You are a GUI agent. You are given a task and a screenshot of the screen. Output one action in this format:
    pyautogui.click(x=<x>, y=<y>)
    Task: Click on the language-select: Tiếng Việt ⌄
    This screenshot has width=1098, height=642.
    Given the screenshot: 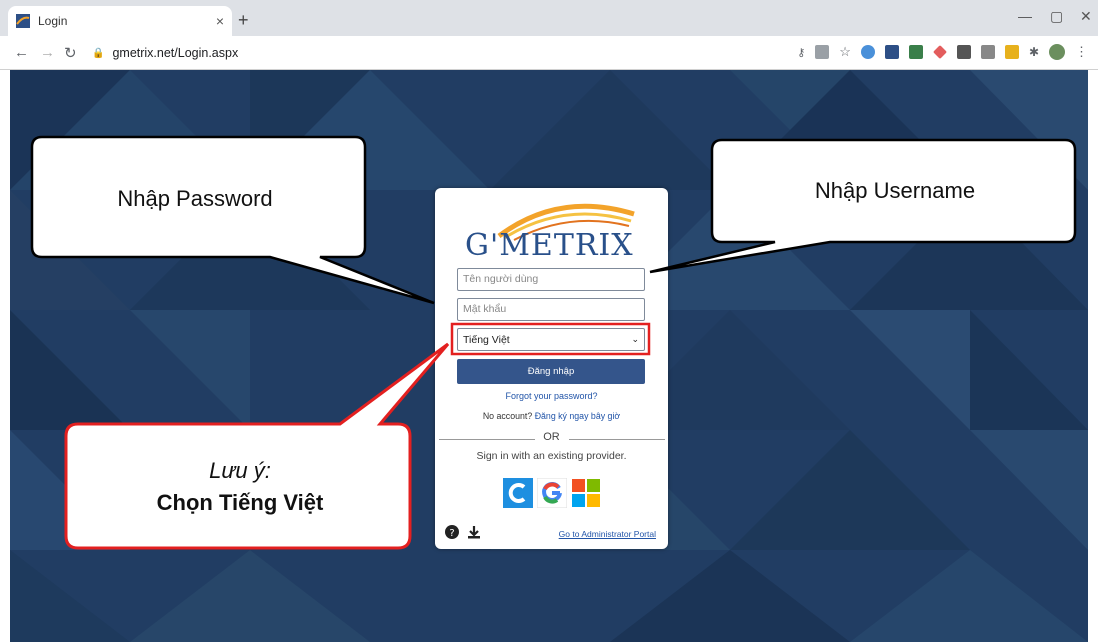 What is the action you would take?
    pyautogui.click(x=551, y=339)
    